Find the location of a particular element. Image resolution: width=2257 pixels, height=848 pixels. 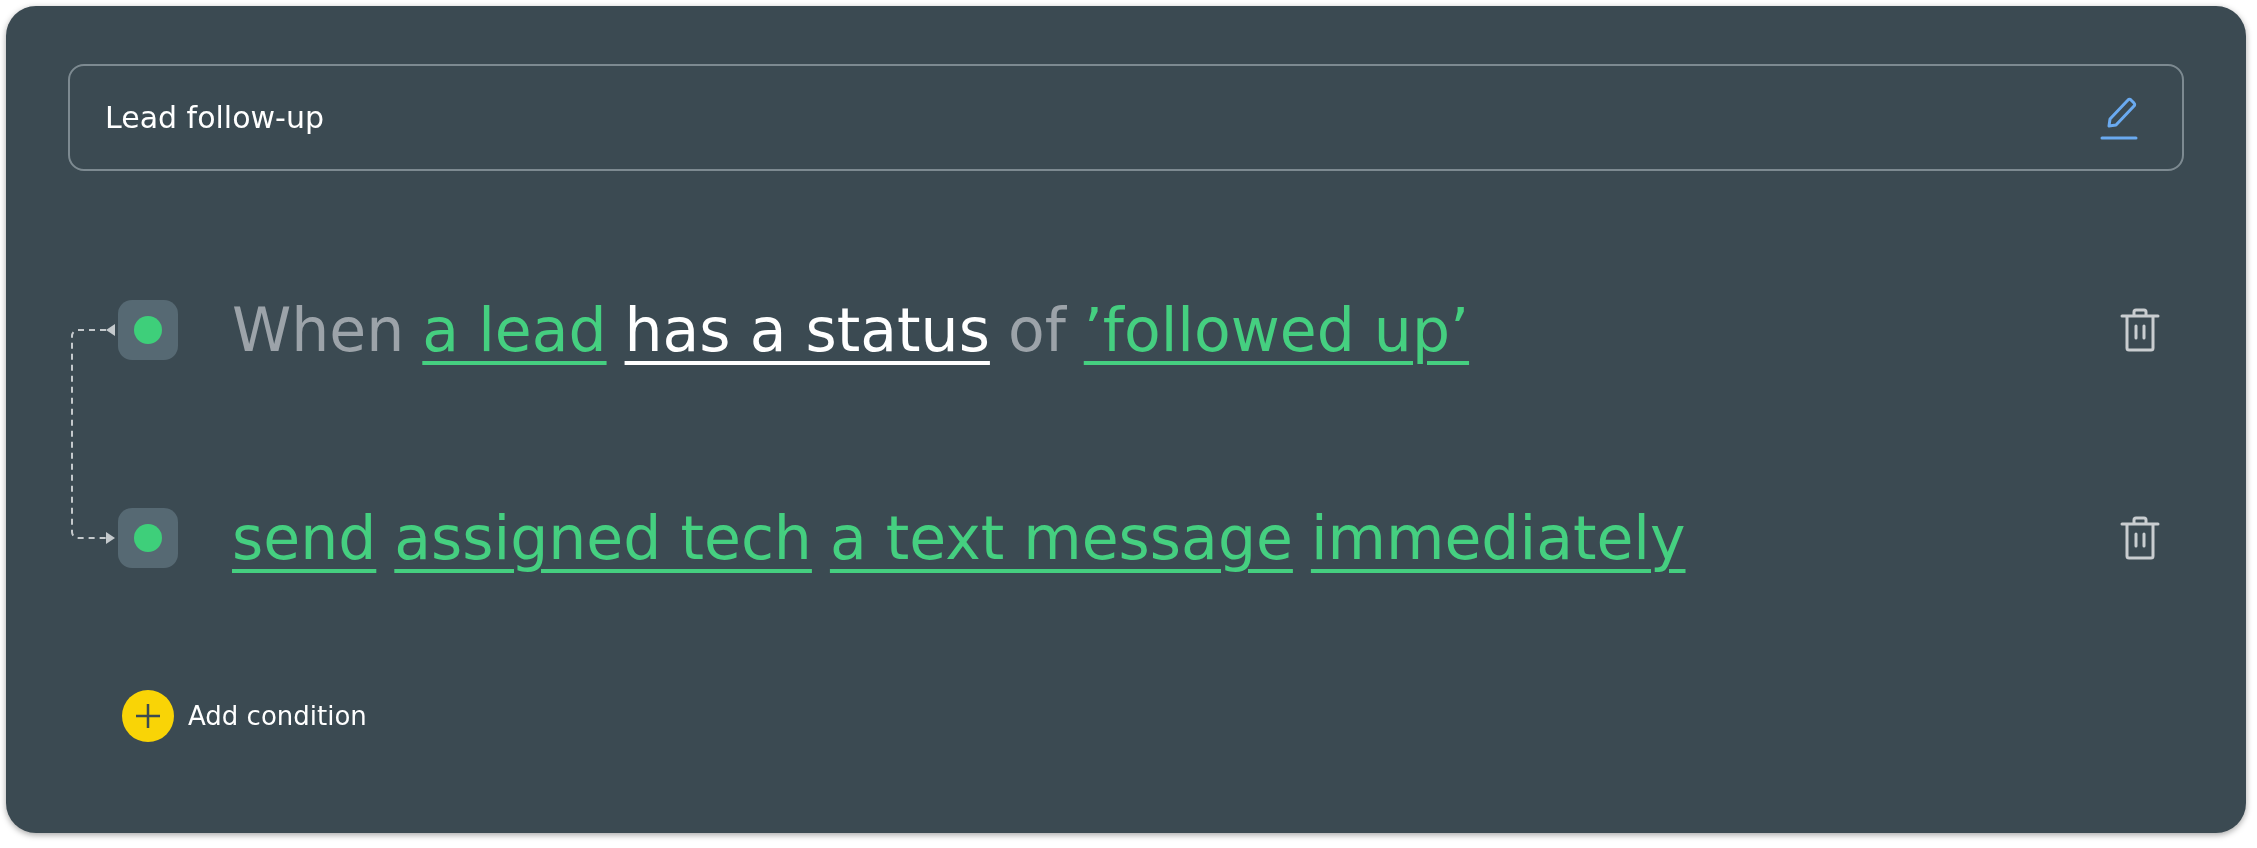

rule-field-link: has a status is located at coordinates (807, 330).